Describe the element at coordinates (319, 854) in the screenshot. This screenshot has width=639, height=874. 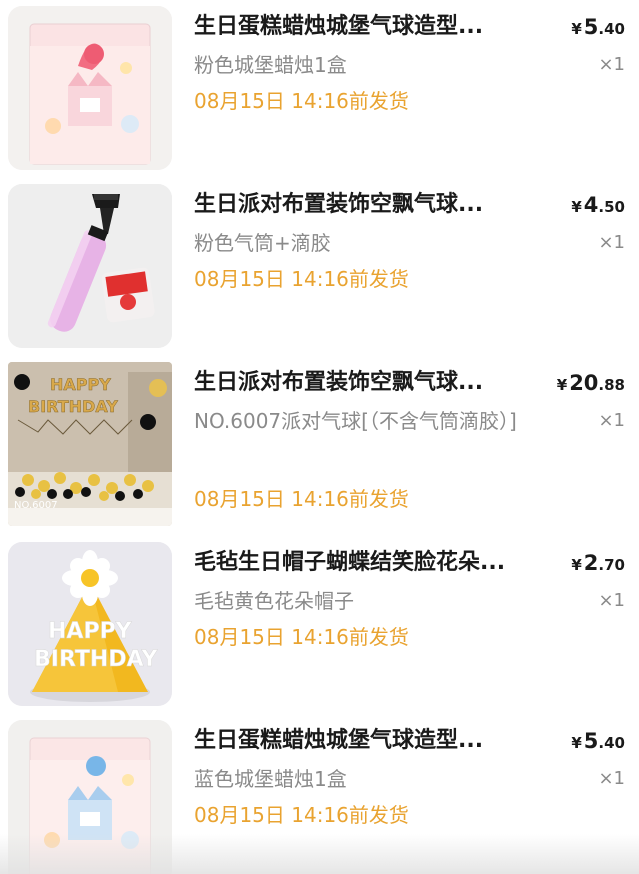
I see `bottom-fade-overlay` at that location.